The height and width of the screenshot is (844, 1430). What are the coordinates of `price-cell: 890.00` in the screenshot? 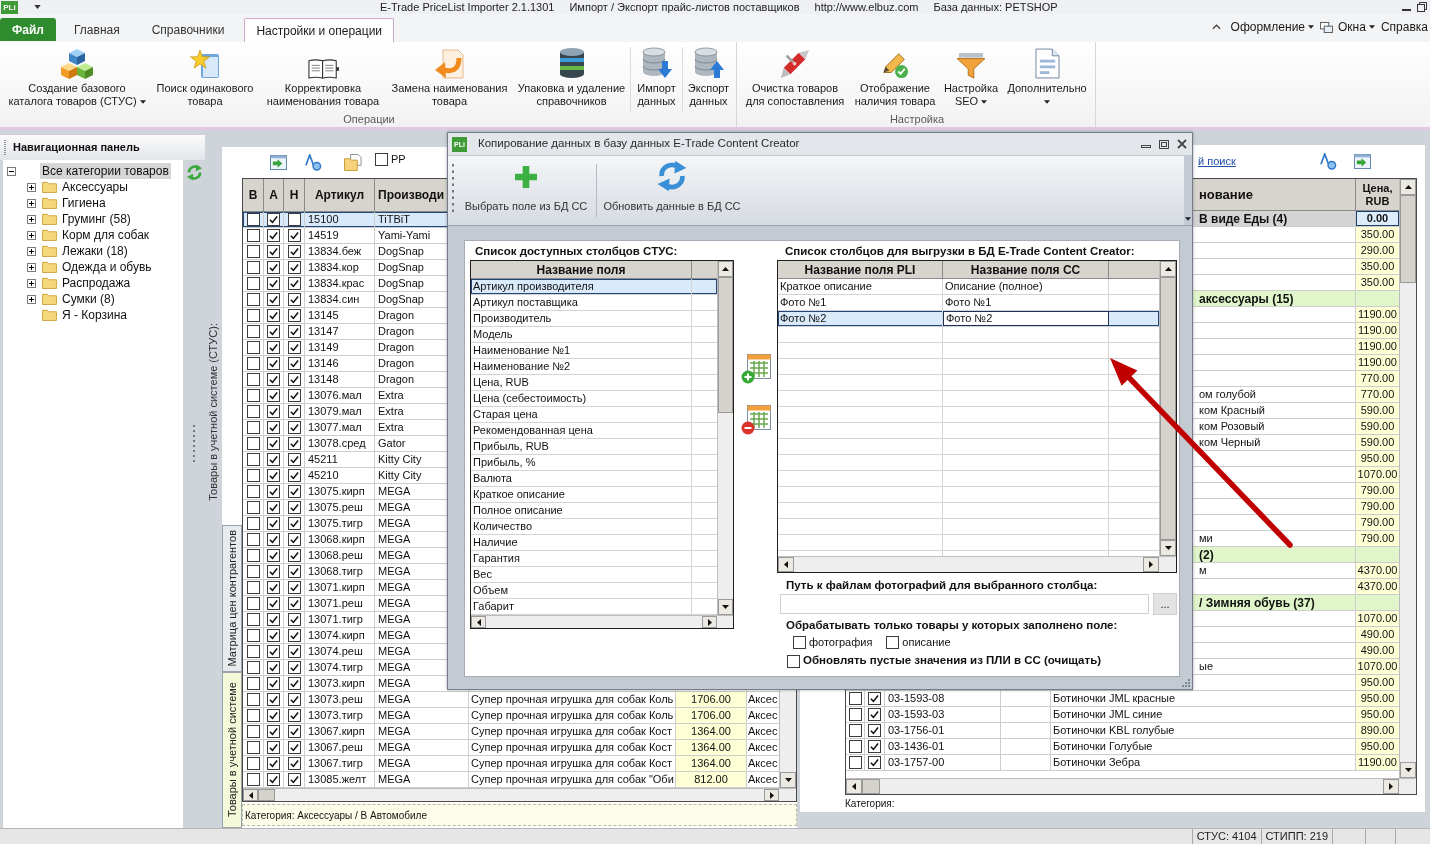 It's located at (1377, 730).